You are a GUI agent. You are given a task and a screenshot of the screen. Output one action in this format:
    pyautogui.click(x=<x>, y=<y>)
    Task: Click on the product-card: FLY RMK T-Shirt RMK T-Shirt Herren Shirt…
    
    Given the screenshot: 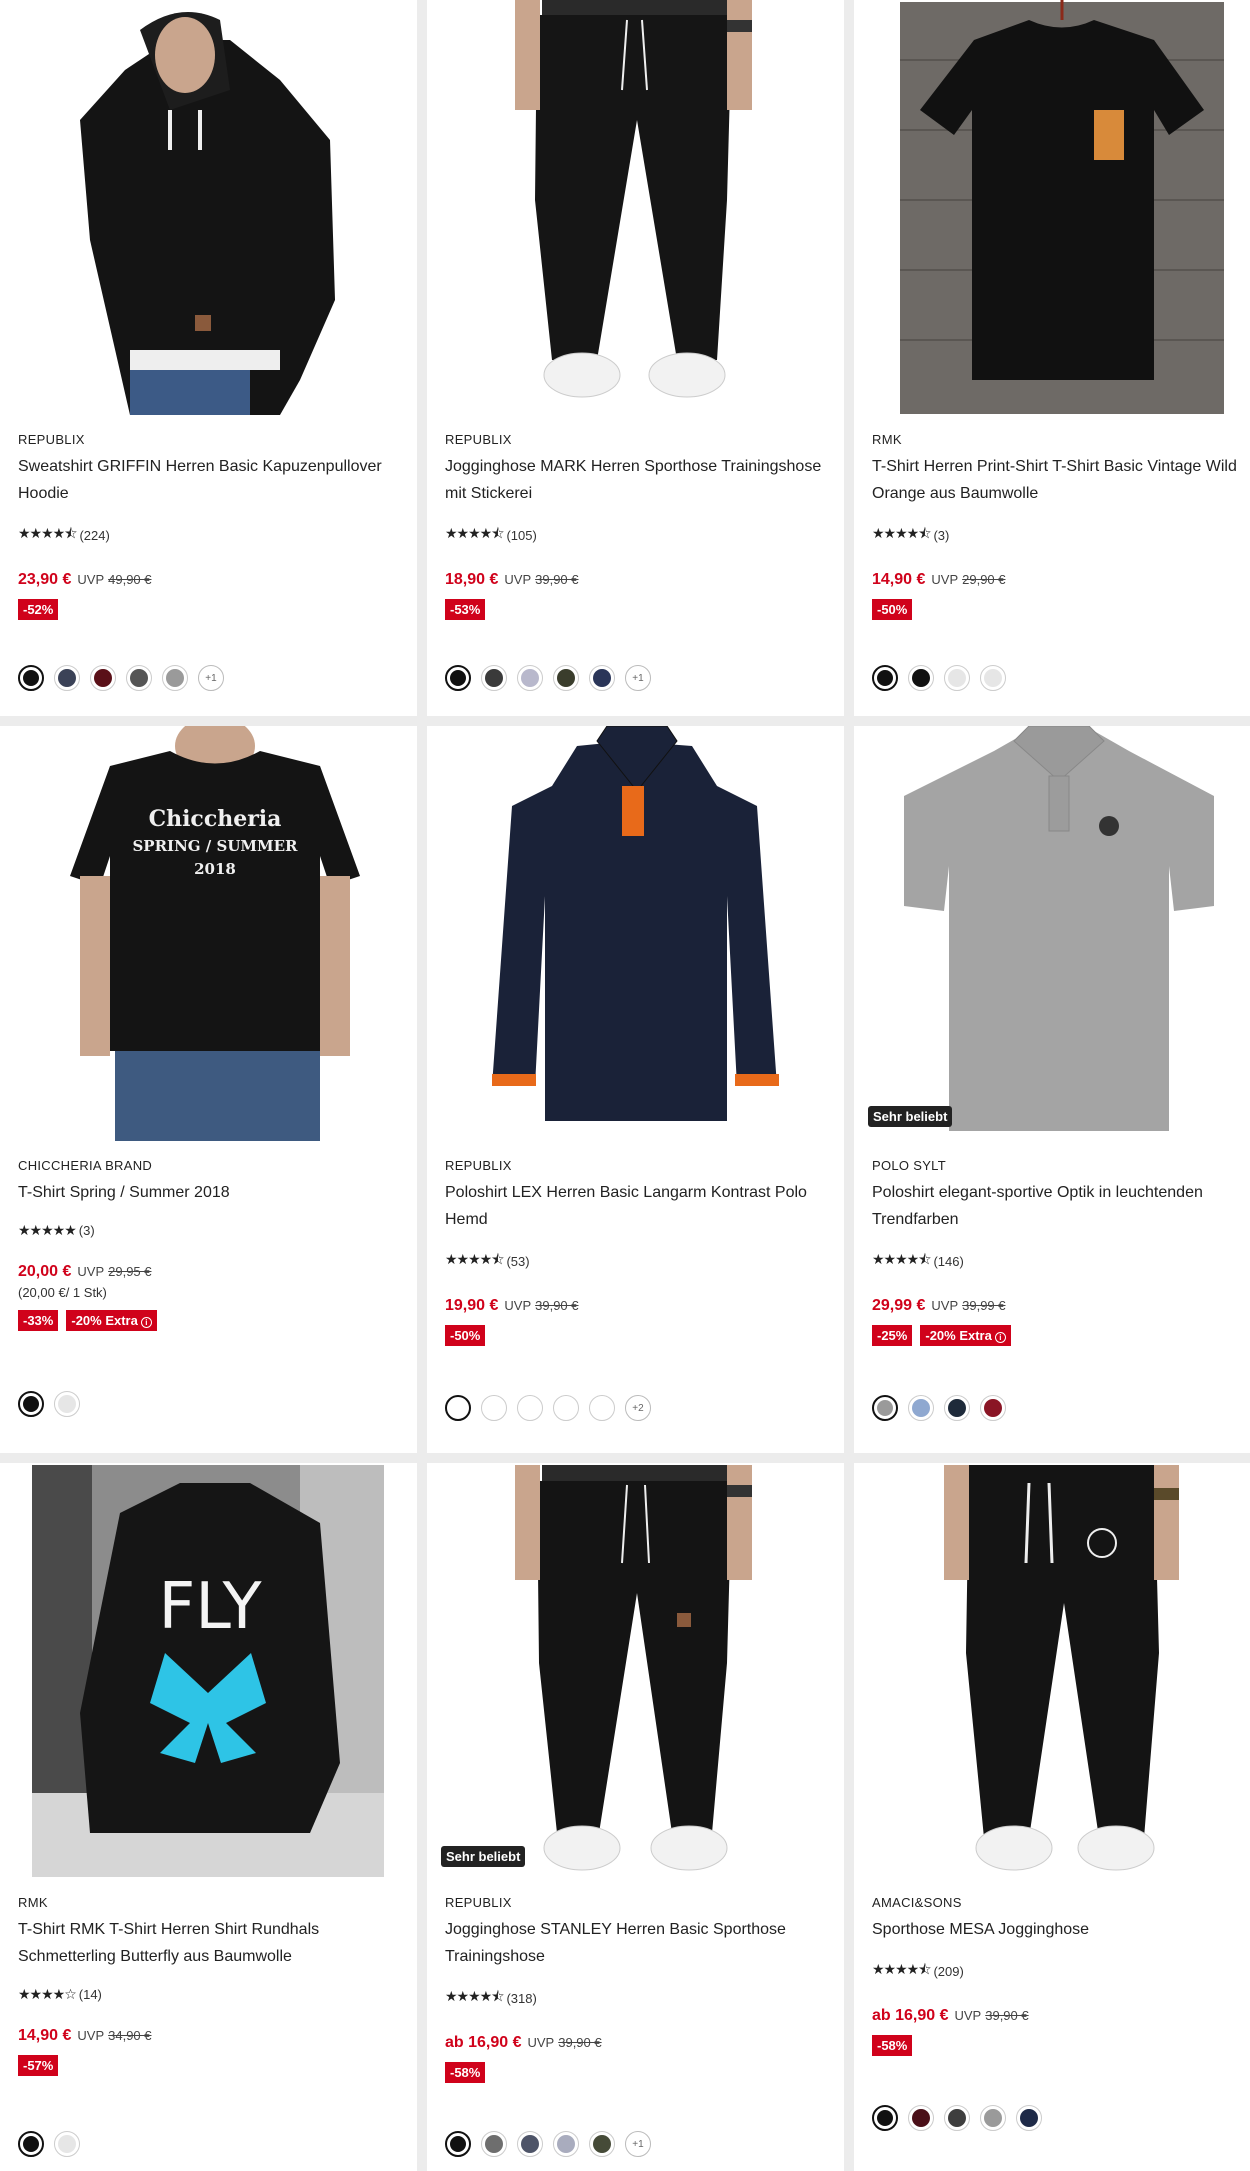 What is the action you would take?
    pyautogui.click(x=208, y=1817)
    